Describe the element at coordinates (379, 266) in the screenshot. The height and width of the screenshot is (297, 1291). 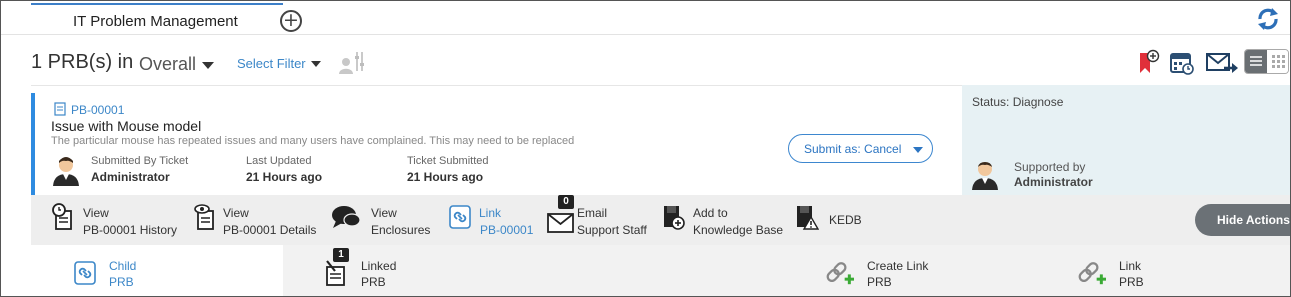
I see `tab-line1: Linked` at that location.